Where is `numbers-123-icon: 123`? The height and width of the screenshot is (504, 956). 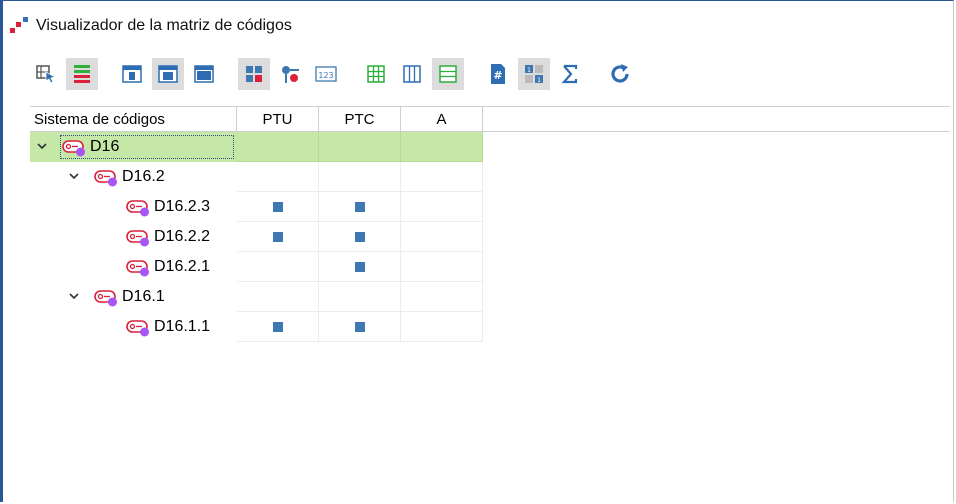 numbers-123-icon: 123 is located at coordinates (326, 74).